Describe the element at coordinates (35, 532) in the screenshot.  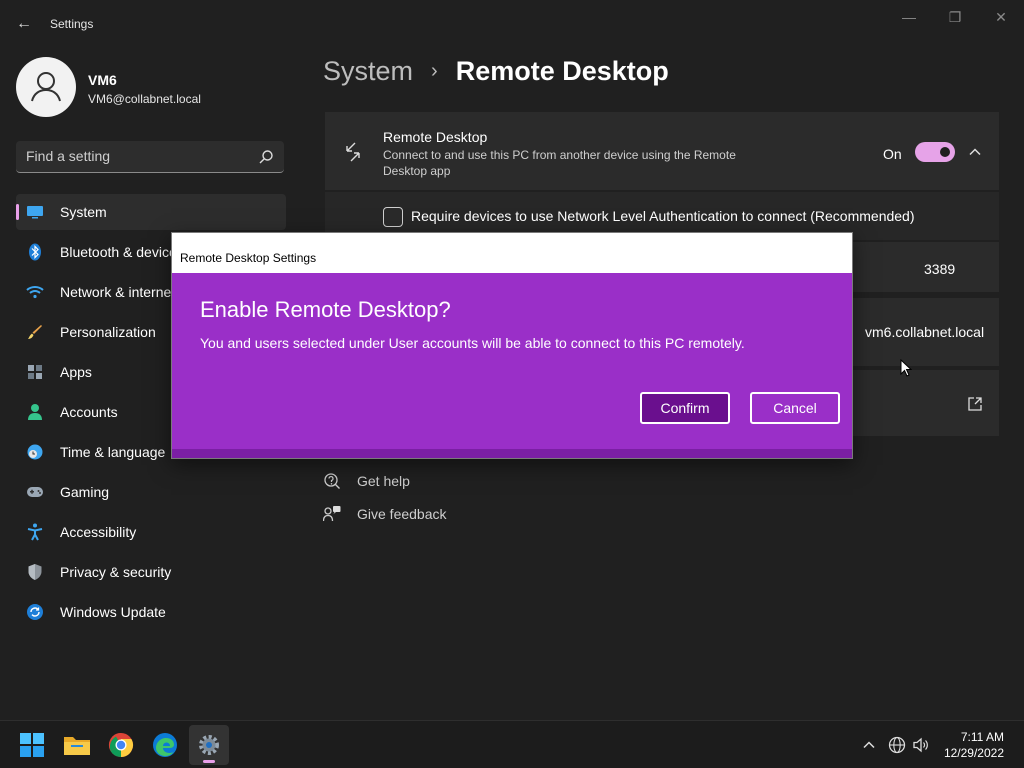
I see `accessibility-icon` at that location.